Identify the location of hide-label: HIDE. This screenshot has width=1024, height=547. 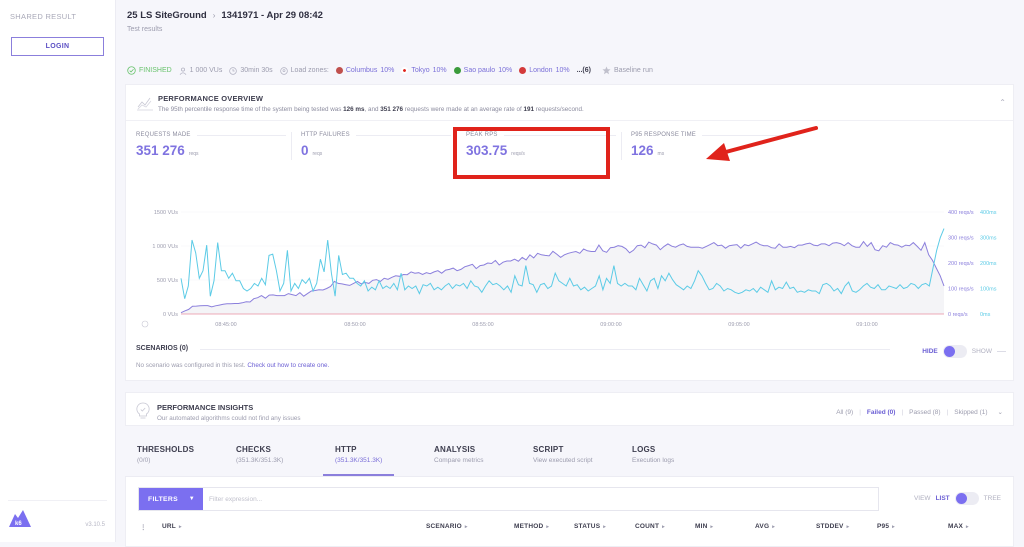
(930, 351).